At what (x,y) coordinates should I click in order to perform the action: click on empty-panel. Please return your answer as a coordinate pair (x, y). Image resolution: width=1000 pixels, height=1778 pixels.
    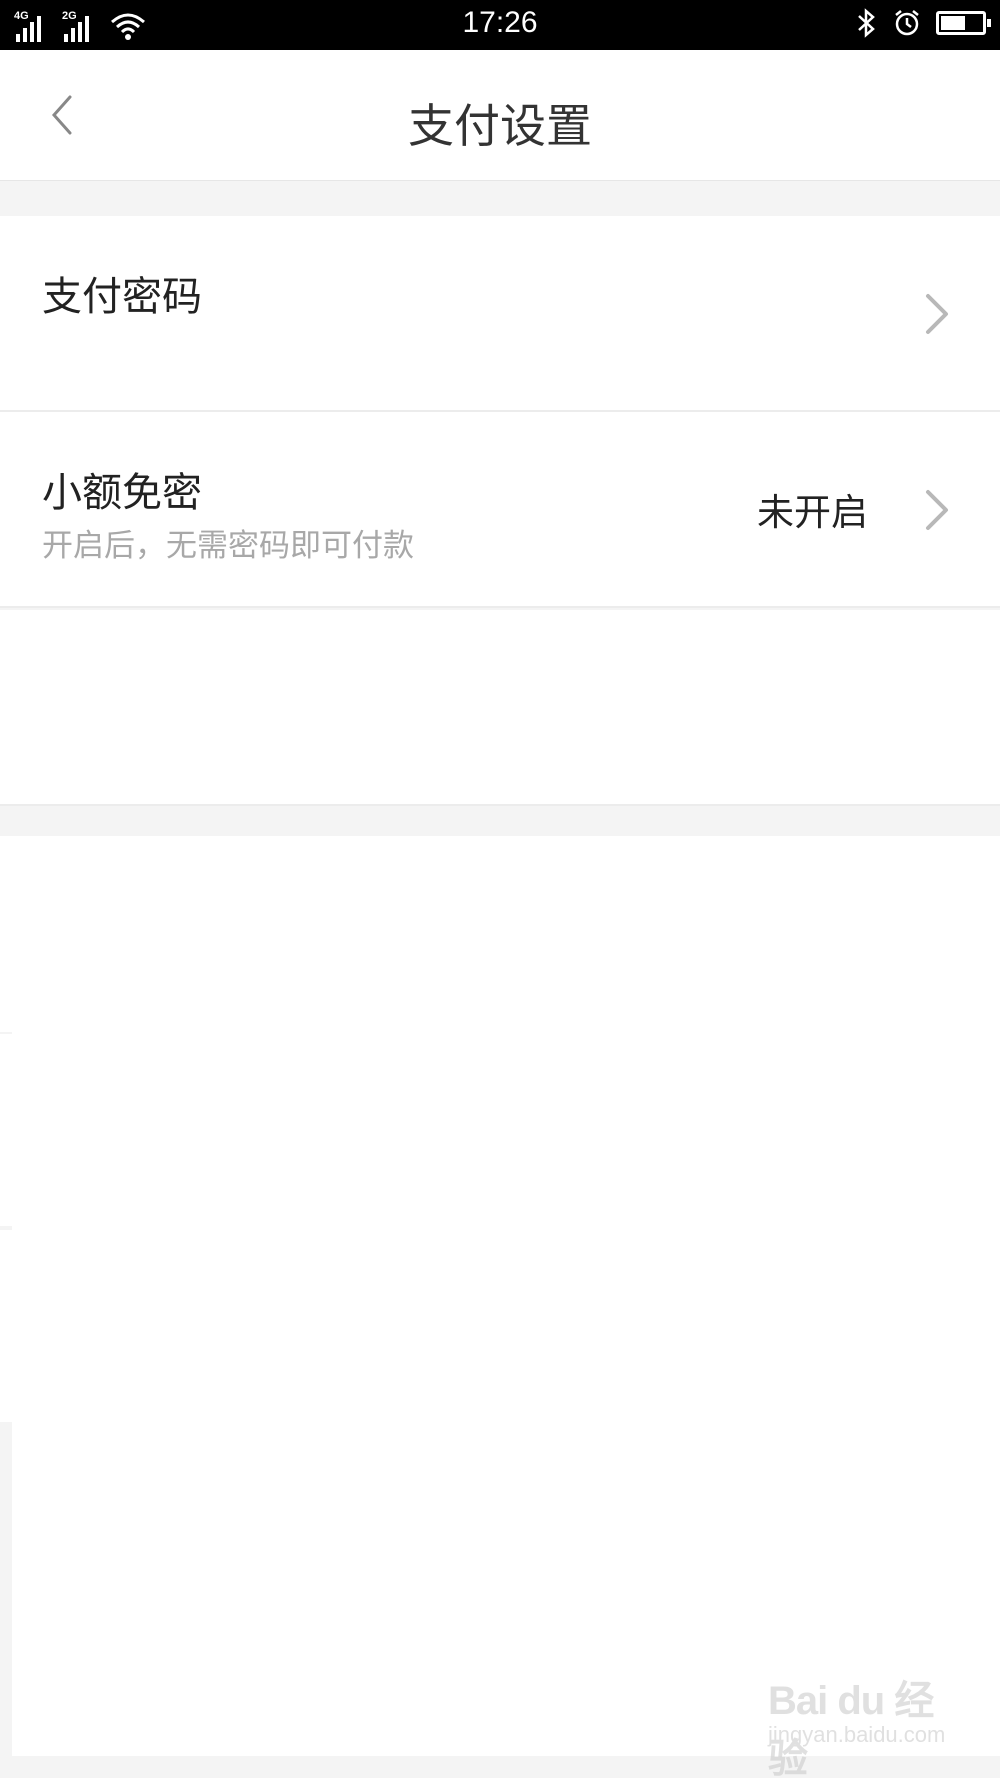
    Looking at the image, I should click on (500, 708).